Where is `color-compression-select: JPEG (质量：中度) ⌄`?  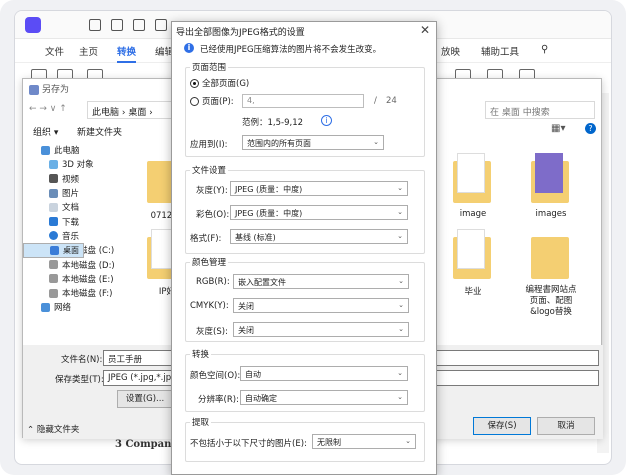 color-compression-select: JPEG (质量：中度) ⌄ is located at coordinates (319, 212).